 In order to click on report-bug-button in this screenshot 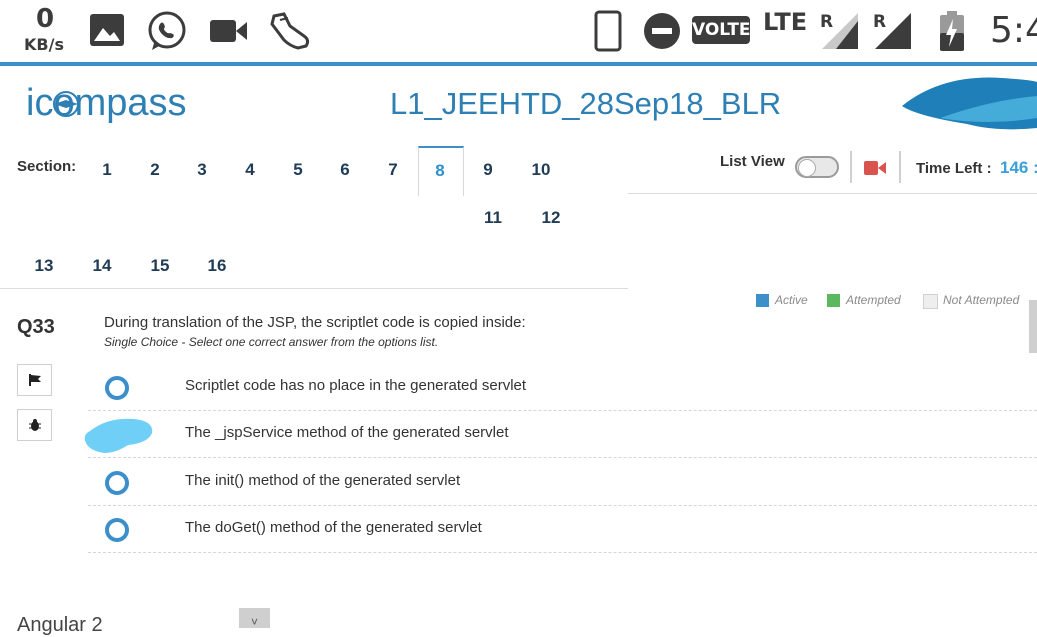, I will do `click(34, 425)`.